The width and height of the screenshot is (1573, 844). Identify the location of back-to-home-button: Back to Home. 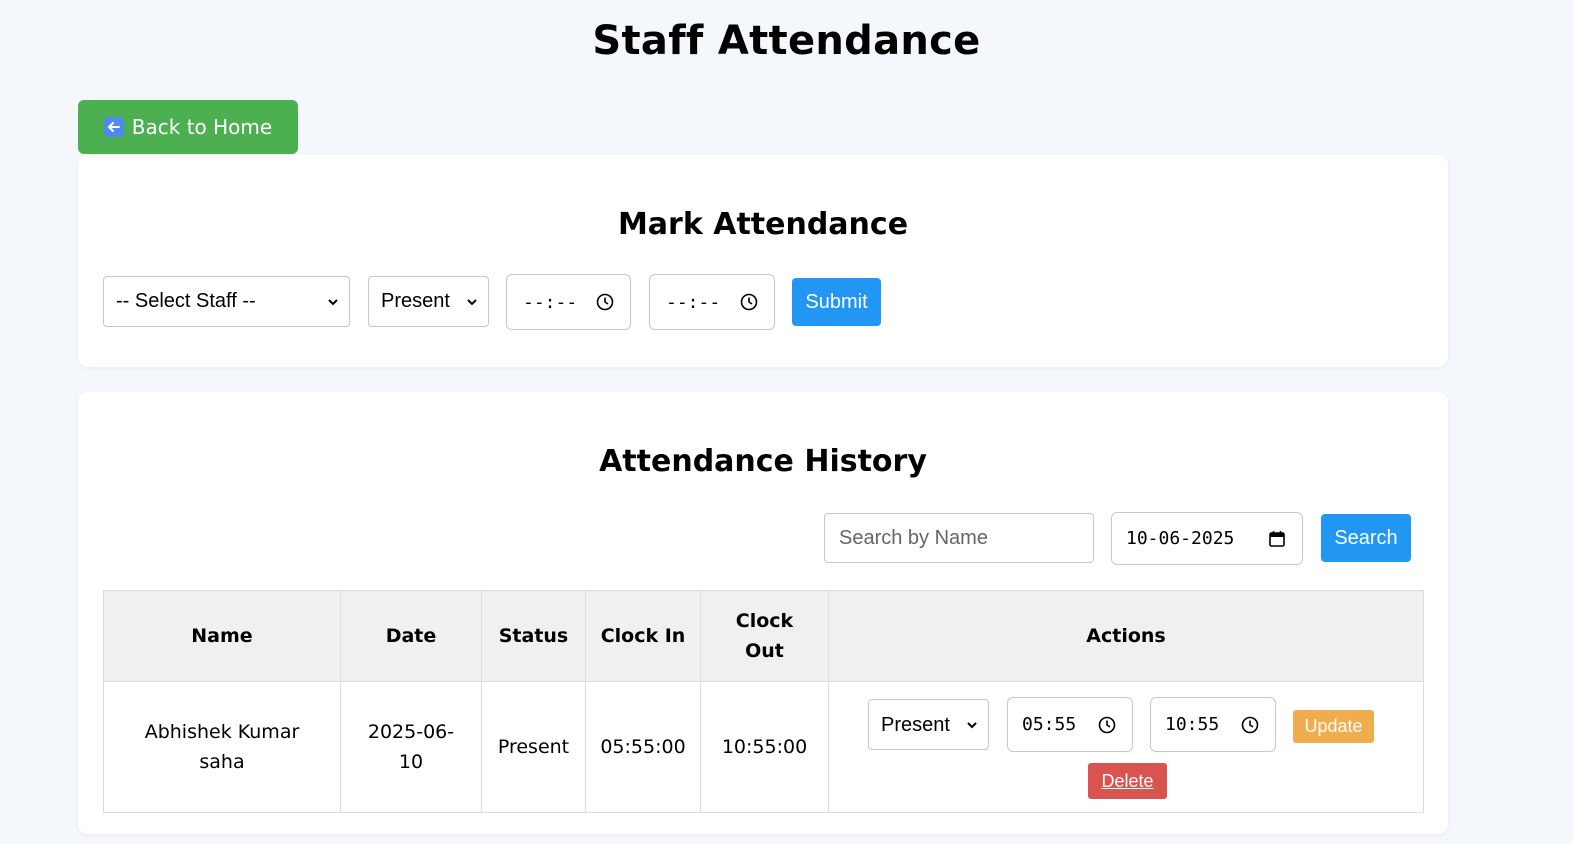
(188, 127).